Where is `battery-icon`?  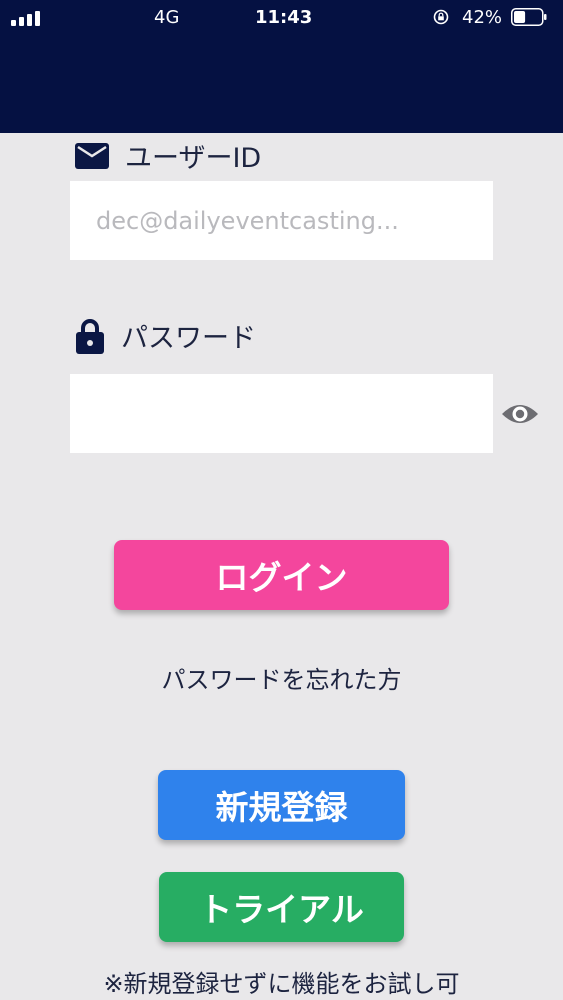 battery-icon is located at coordinates (529, 17).